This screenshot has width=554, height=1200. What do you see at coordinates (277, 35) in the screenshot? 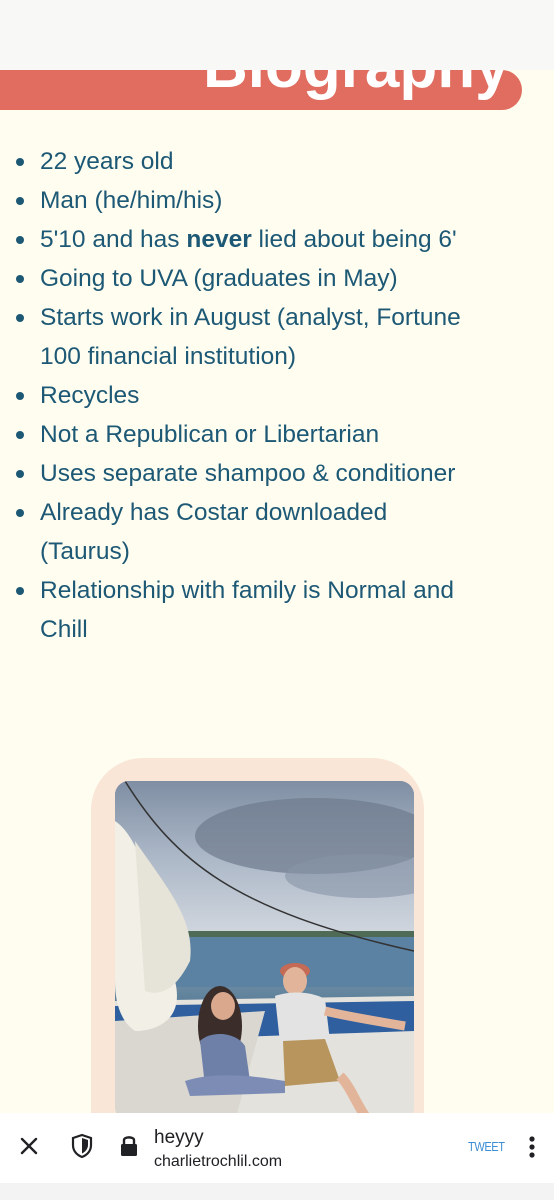
I see `browser-top-bar` at bounding box center [277, 35].